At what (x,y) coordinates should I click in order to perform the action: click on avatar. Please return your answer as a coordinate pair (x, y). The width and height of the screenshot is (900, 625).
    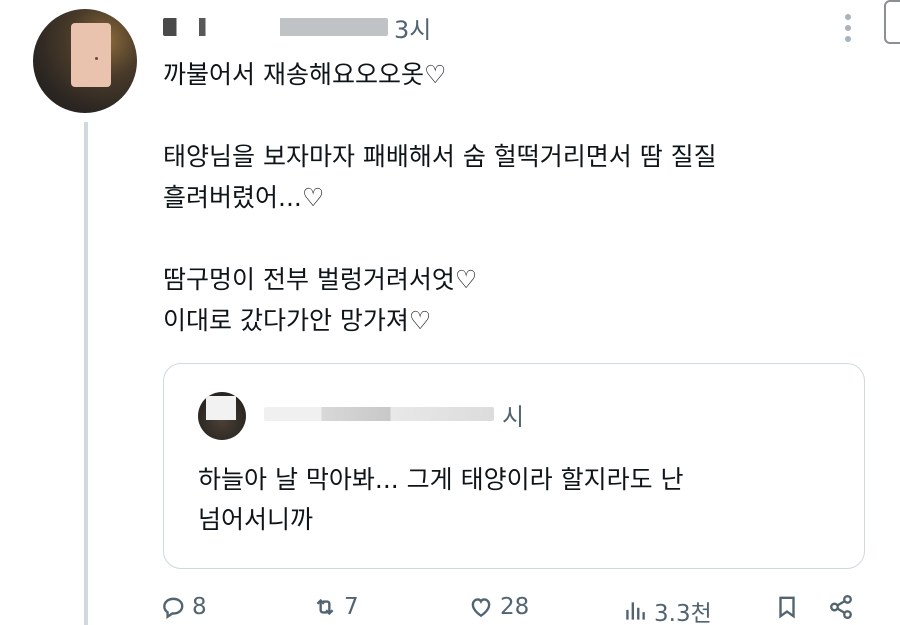
    Looking at the image, I should click on (85, 61).